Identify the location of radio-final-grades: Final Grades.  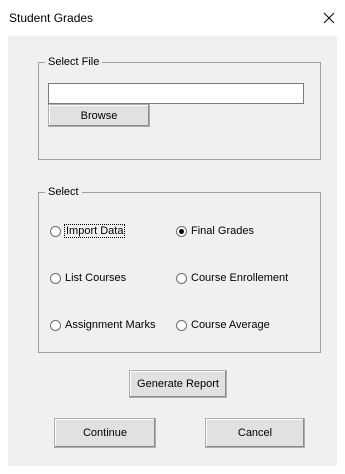
(215, 231).